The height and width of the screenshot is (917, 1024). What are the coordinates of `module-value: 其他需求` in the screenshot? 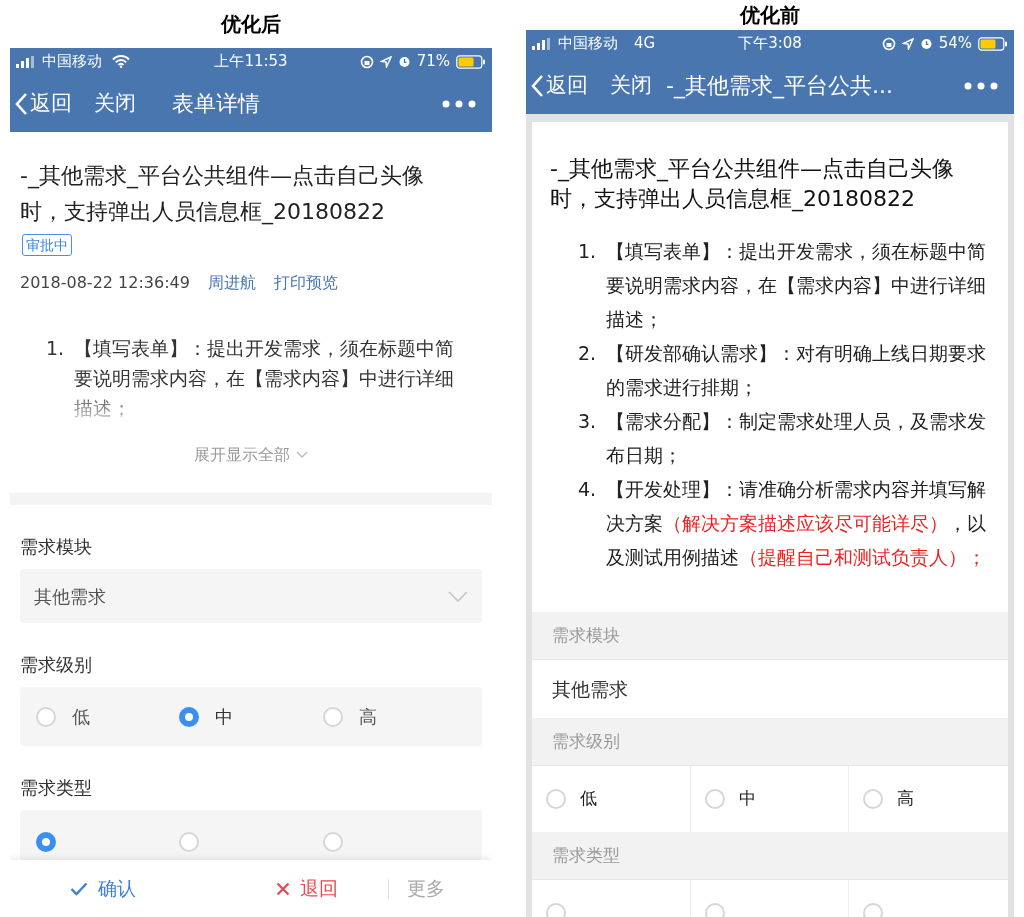 It's located at (590, 689).